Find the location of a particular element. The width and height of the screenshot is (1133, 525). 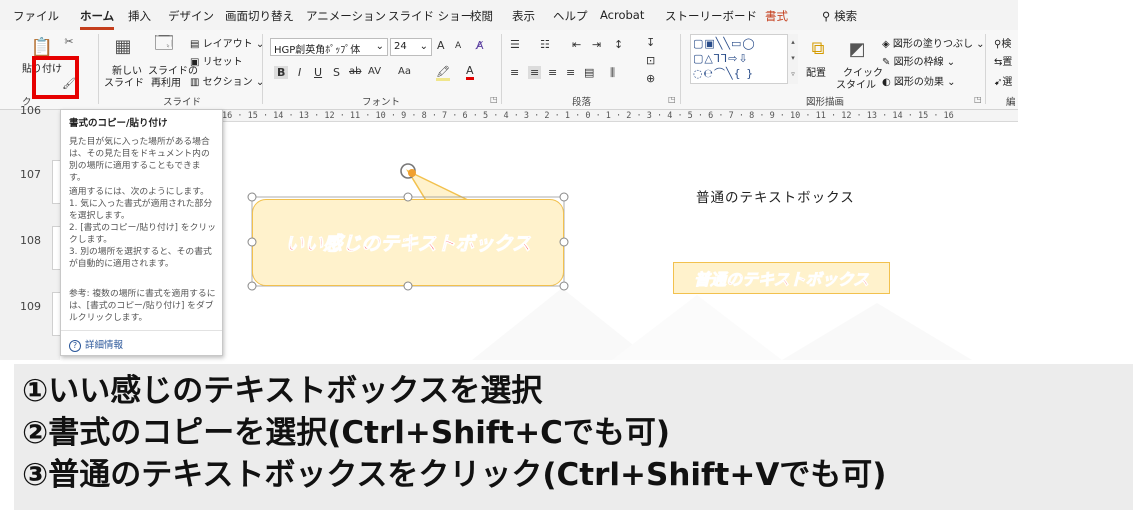

quick-styles-label-2: スタイル is located at coordinates (856, 83).